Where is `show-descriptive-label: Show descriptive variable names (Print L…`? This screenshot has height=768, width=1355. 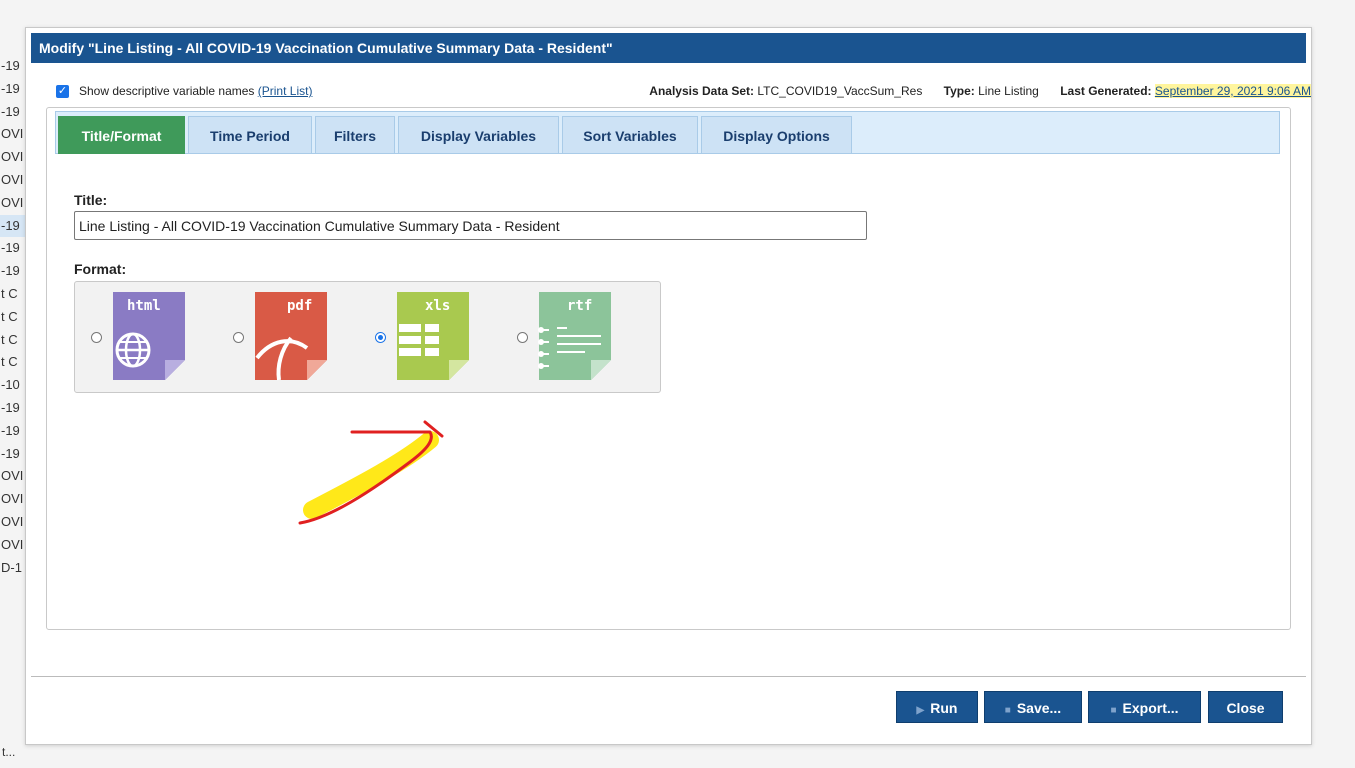
show-descriptive-label: Show descriptive variable names (Print L… is located at coordinates (195, 91).